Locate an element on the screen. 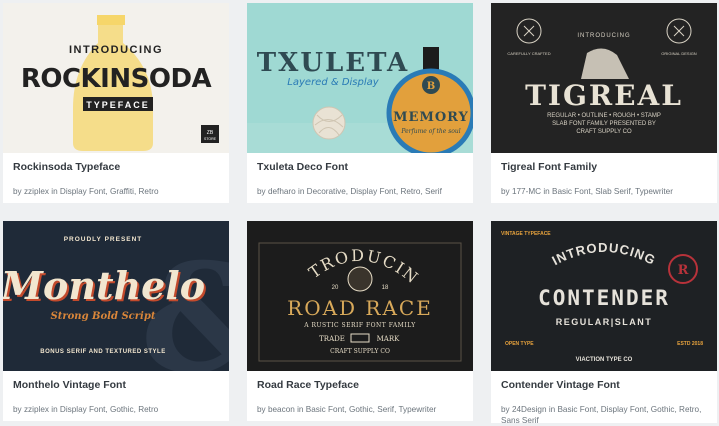 This screenshot has width=719, height=426. preview-badge: ZB is located at coordinates (210, 133).